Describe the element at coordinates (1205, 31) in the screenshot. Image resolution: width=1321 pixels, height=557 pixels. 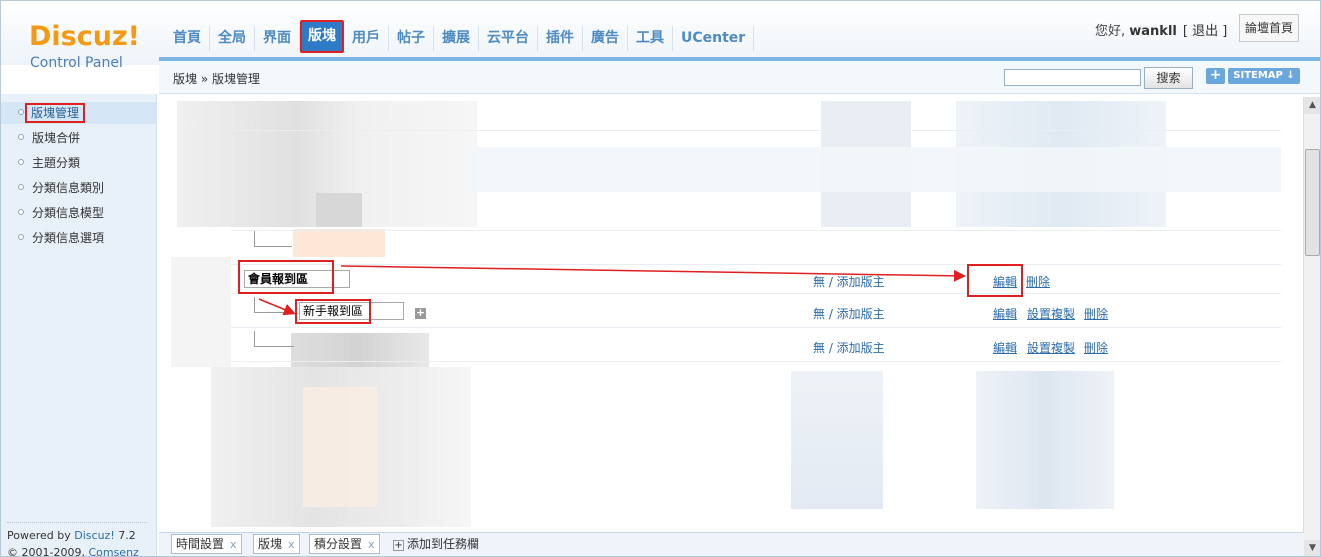
I see `logout-link: [ 退出 ]` at that location.